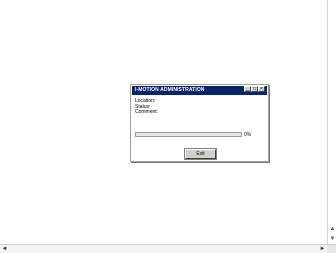 The image size is (336, 253). I want to click on progress-bar, so click(188, 134).